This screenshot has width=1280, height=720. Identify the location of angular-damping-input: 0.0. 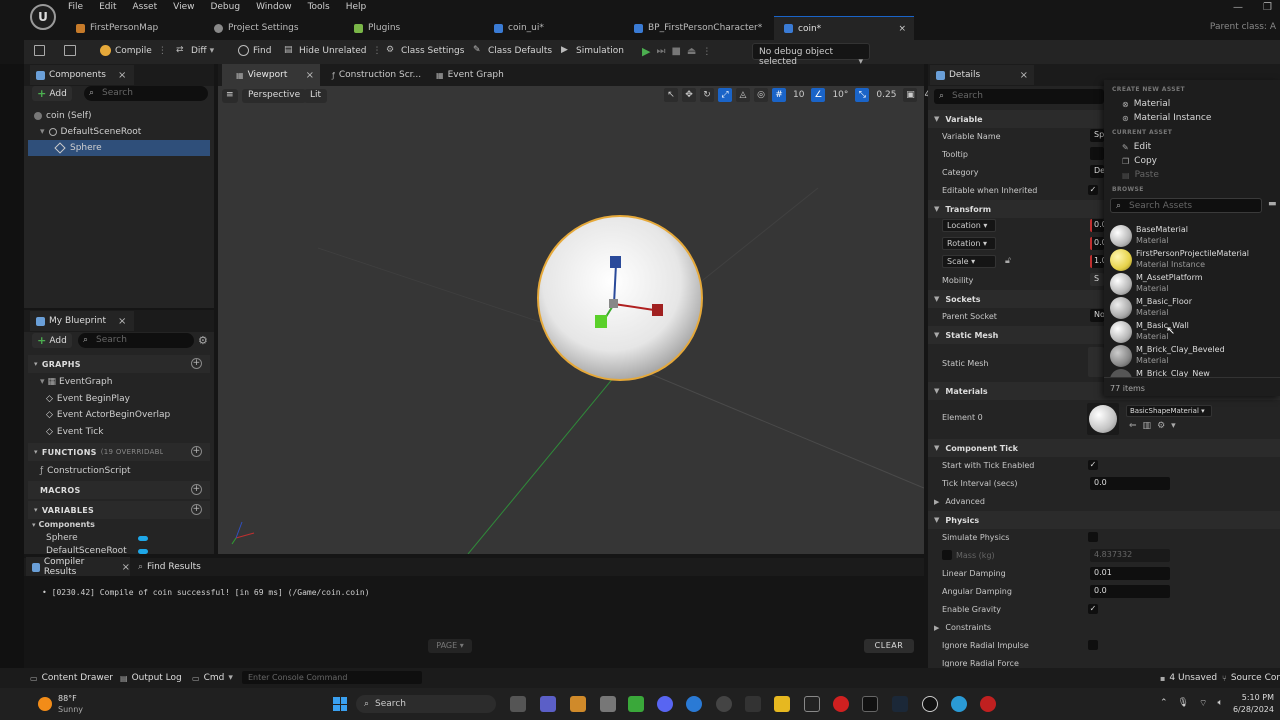
(1130, 591).